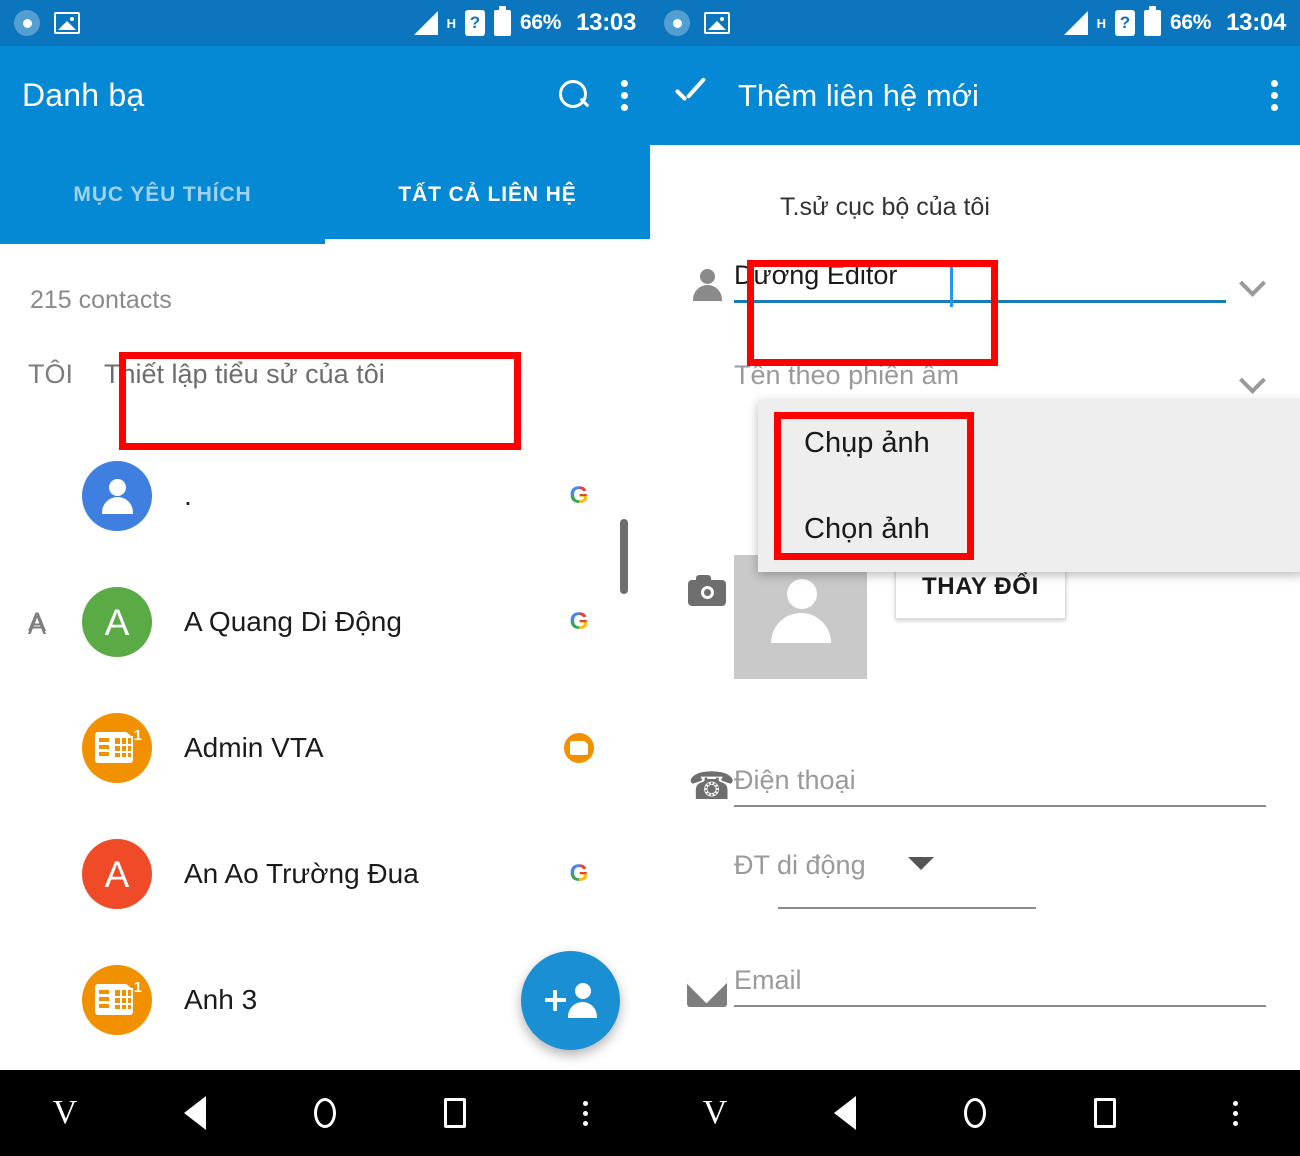 The height and width of the screenshot is (1156, 1300). I want to click on person-icon-wrap, so click(707, 286).